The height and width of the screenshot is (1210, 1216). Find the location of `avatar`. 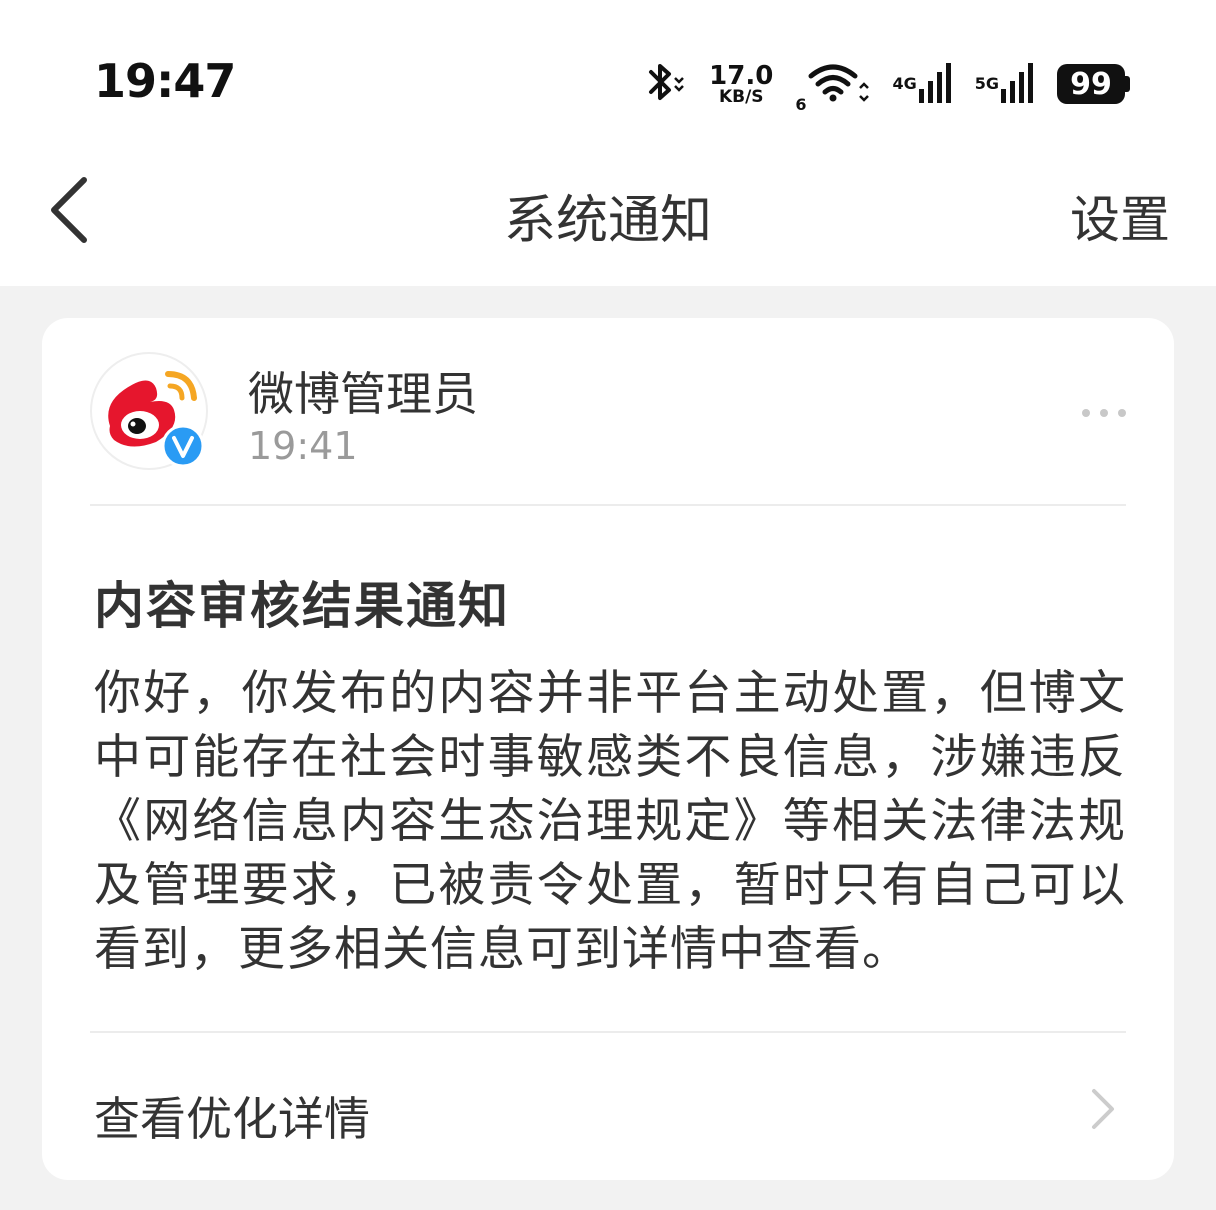

avatar is located at coordinates (149, 411).